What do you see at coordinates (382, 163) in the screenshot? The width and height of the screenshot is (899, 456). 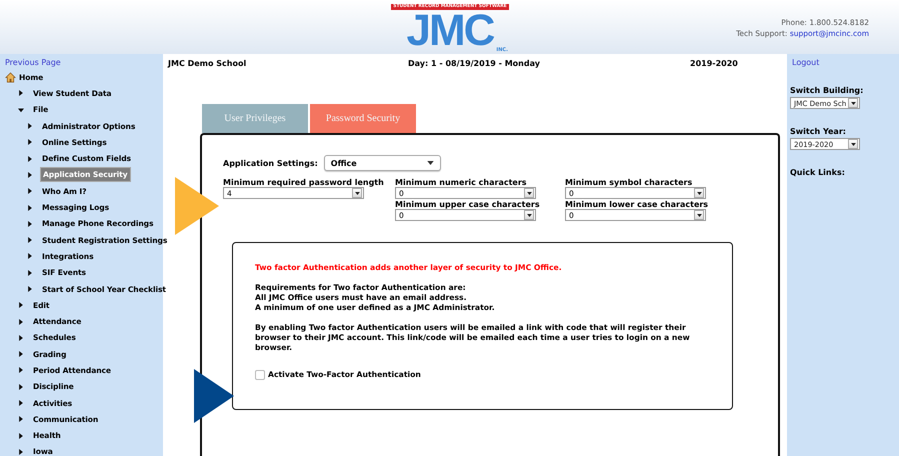 I see `application-settings-dropdown: Office` at bounding box center [382, 163].